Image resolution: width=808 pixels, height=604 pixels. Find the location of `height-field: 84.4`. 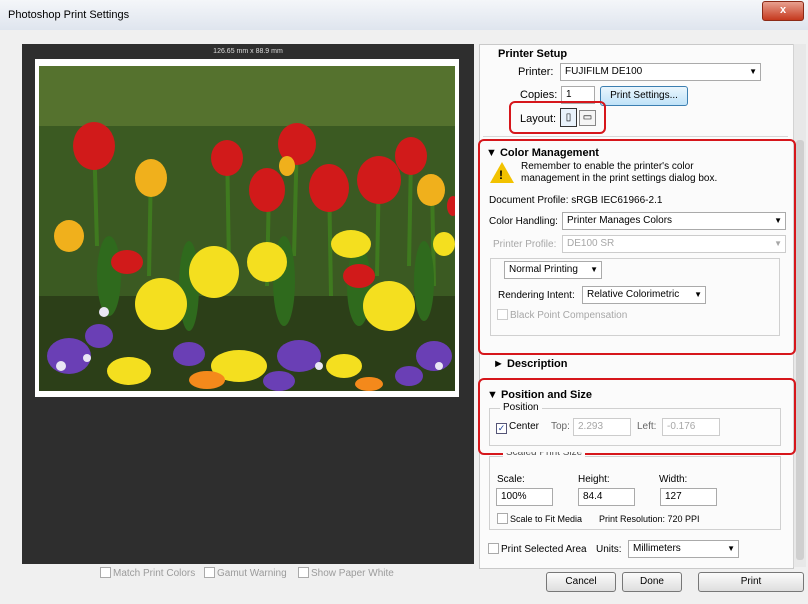

height-field: 84.4 is located at coordinates (606, 497).